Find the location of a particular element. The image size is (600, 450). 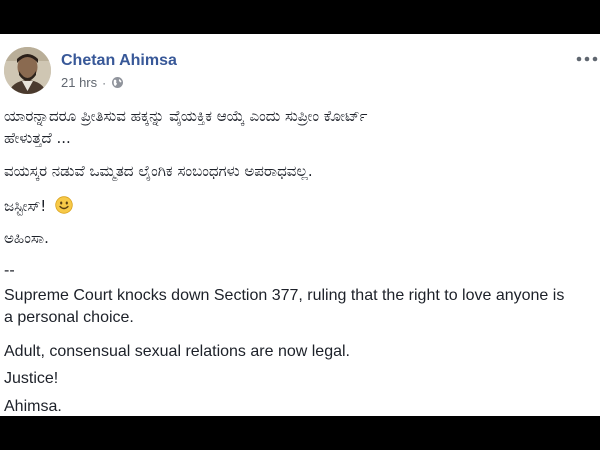

post-meta: 21 hrs · is located at coordinates (92, 82).